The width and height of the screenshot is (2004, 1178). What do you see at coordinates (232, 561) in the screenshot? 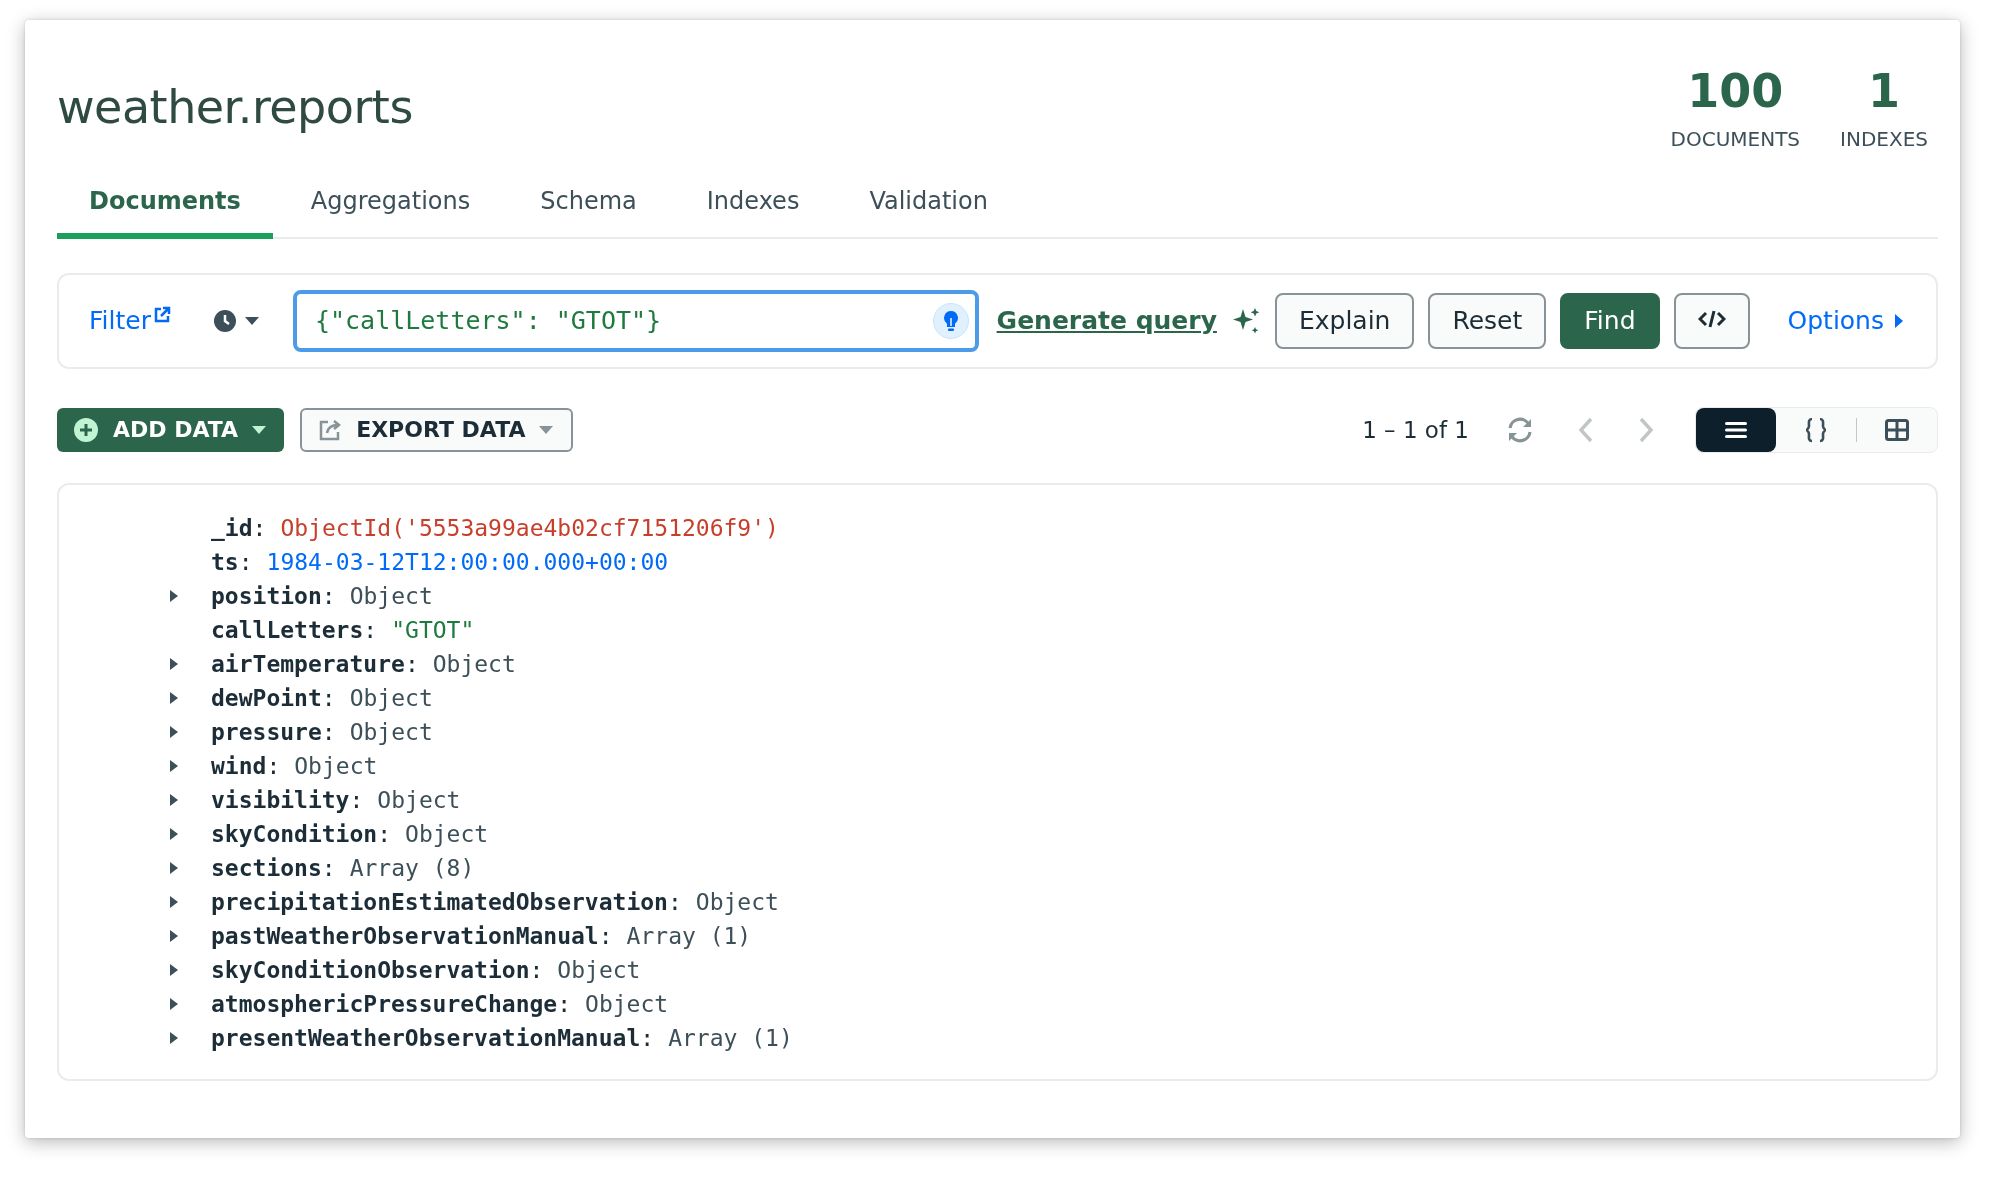
I see `field-key: ts:` at bounding box center [232, 561].